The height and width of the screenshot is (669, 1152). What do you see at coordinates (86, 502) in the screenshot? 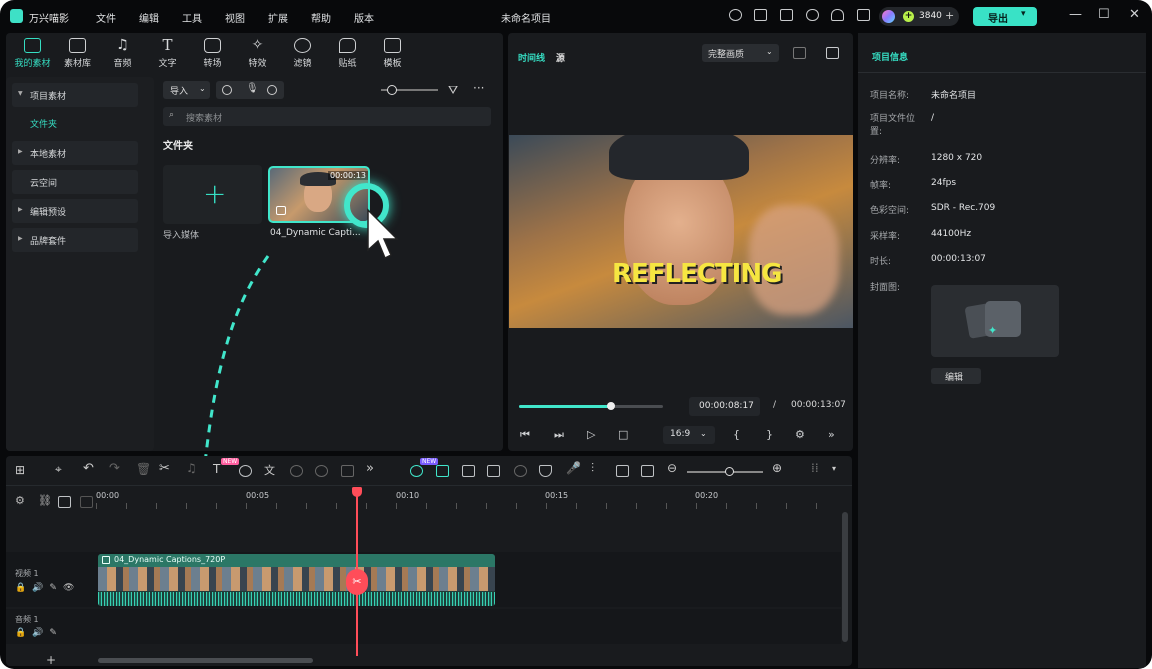
I see `caption-icon` at bounding box center [86, 502].